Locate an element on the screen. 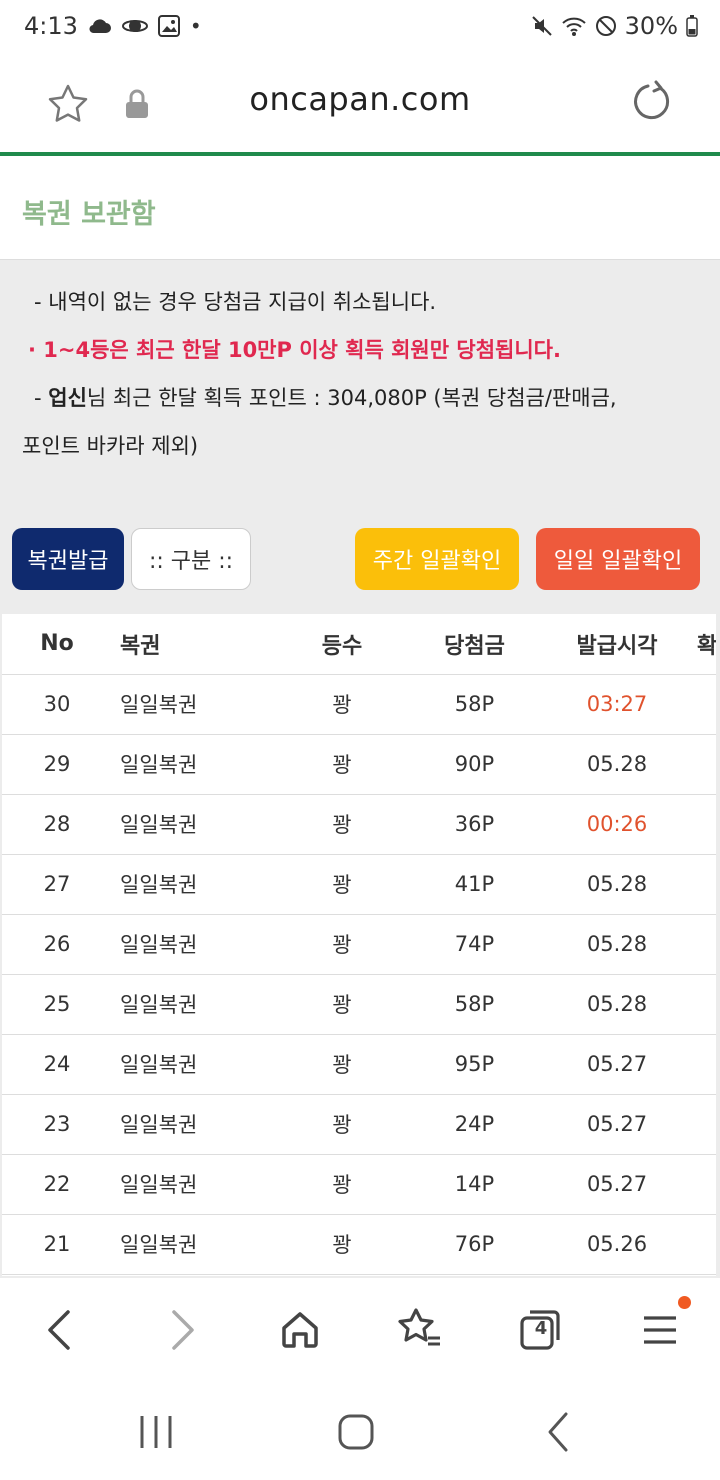 The height and width of the screenshot is (1480, 720). table-row: 29 일일복권 꽝 90P 05.28 is located at coordinates (359, 764).